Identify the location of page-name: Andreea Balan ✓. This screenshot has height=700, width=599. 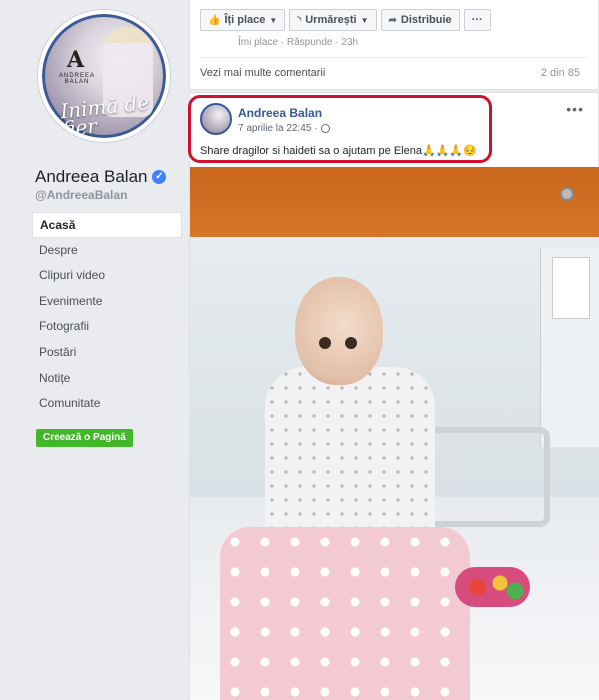
(101, 177).